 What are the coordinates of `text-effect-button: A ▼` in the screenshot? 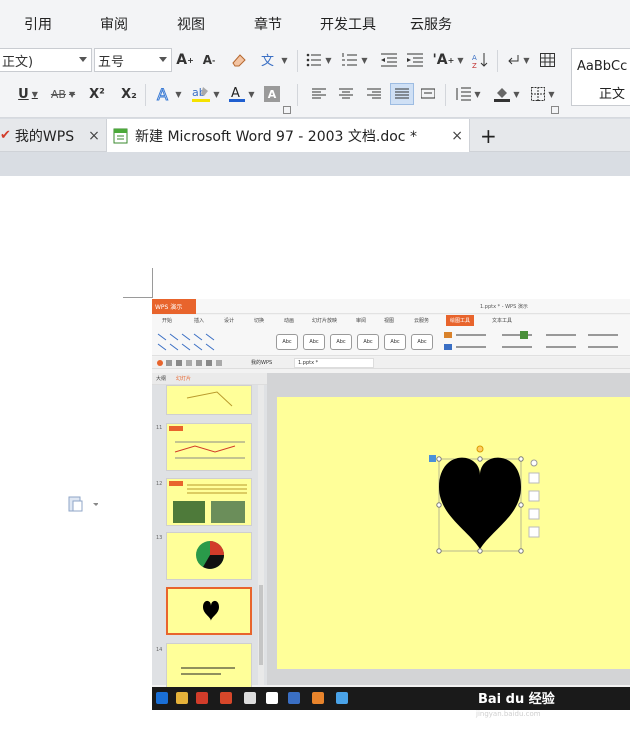 It's located at (169, 94).